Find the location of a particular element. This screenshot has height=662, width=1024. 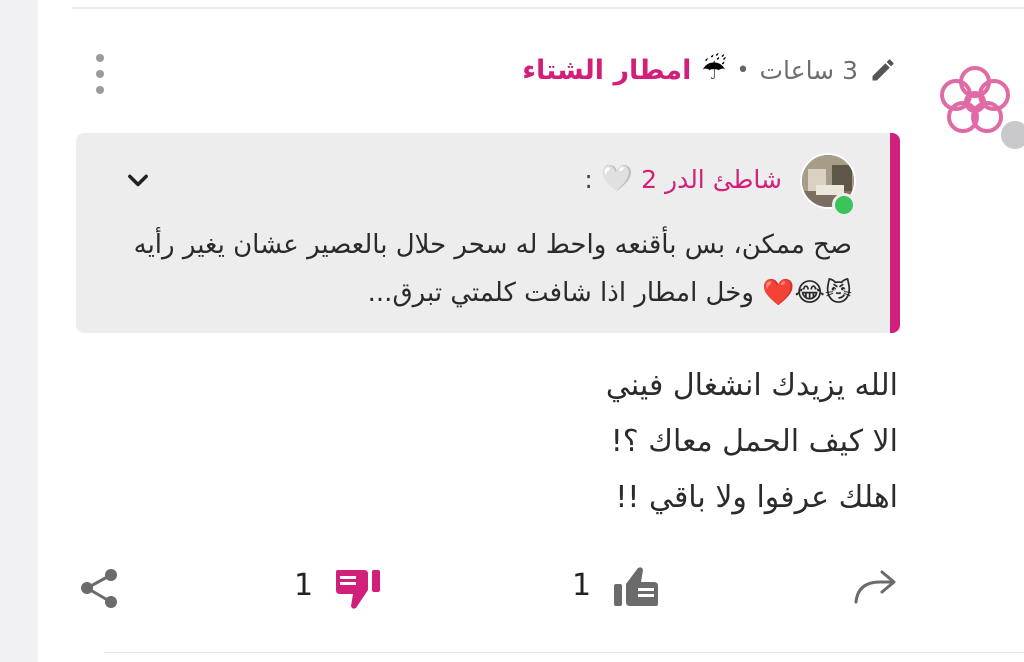

online-status-dot is located at coordinates (844, 205).